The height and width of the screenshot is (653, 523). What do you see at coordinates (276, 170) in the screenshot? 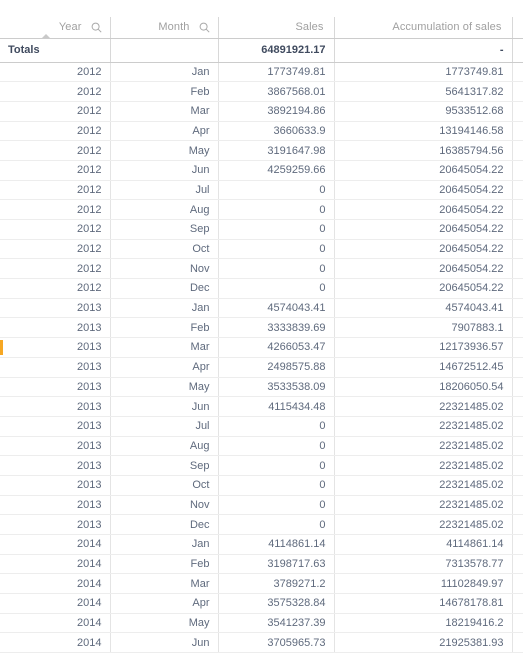
I see `cell-sales: 4259259.66` at bounding box center [276, 170].